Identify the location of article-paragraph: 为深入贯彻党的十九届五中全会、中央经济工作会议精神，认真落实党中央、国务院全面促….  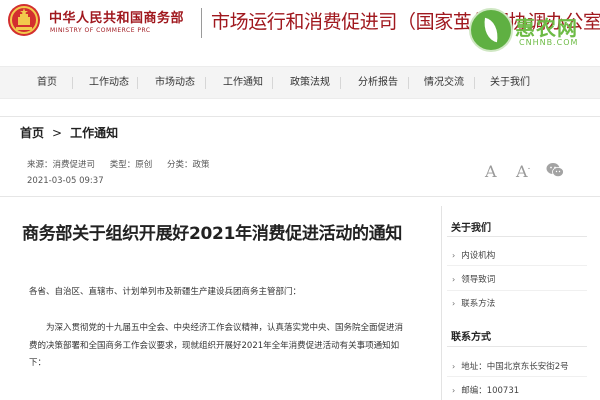
(229, 346).